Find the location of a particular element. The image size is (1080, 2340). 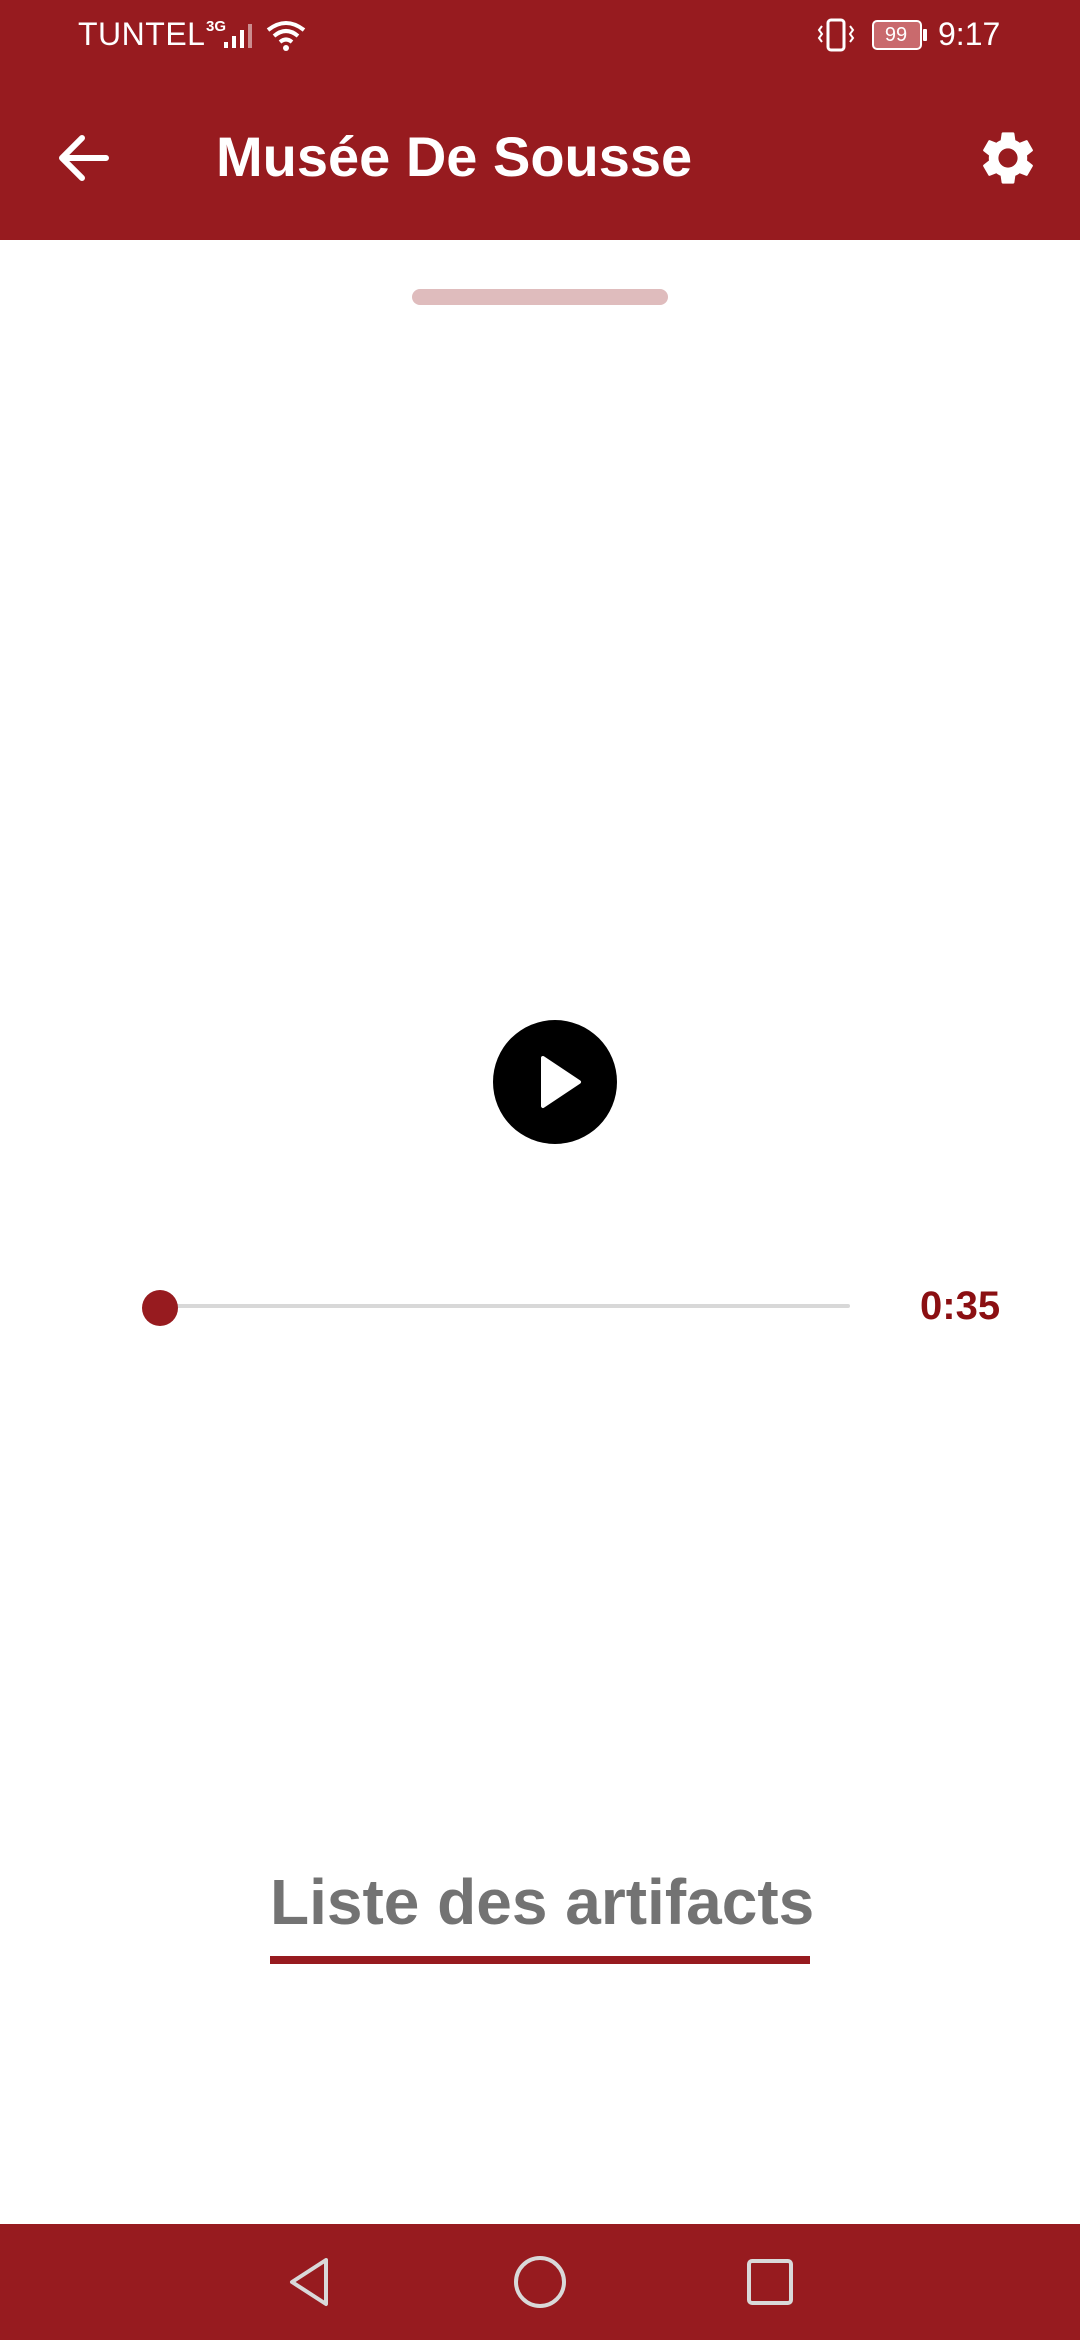

top-app-bar: TUNTEL 3G 99 9:17 Musée De Sousse is located at coordinates (540, 120).